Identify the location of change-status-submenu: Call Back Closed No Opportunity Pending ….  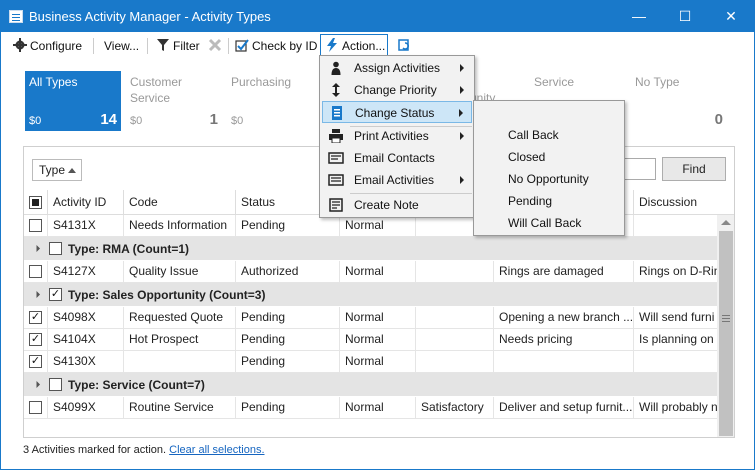
(549, 168).